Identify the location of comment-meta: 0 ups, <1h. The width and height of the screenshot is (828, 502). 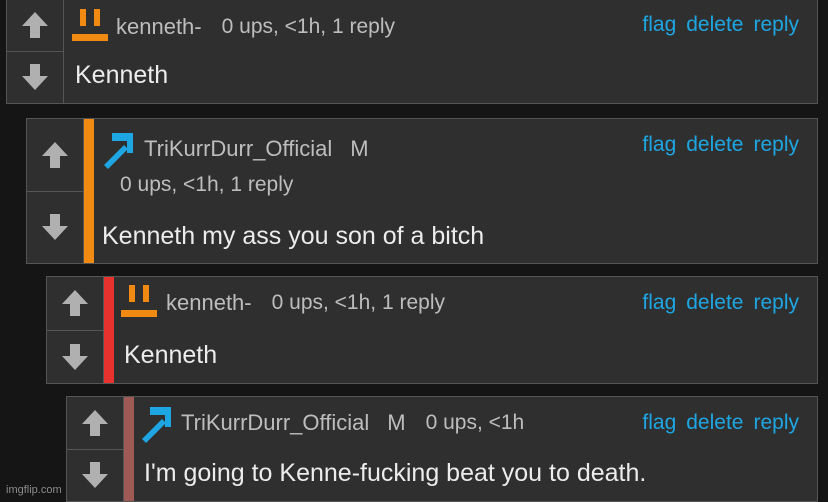
(475, 422).